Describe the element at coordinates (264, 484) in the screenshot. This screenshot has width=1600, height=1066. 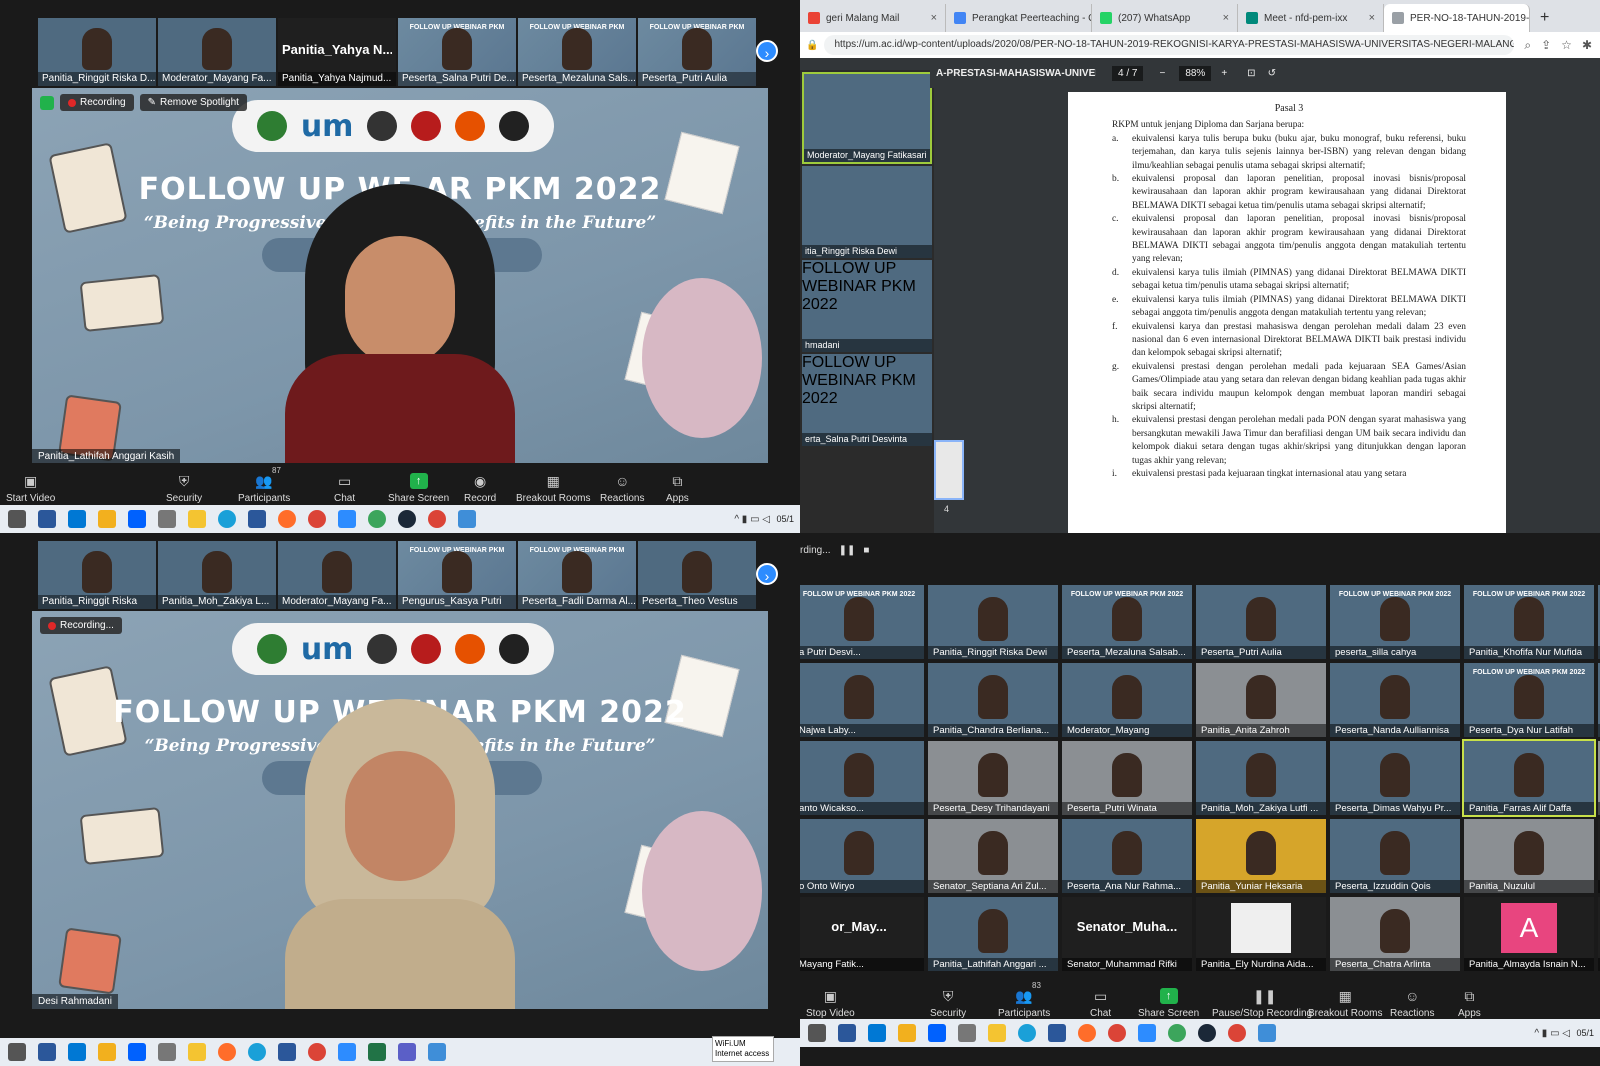
I see `participants-button: 87 👥 Participants` at that location.